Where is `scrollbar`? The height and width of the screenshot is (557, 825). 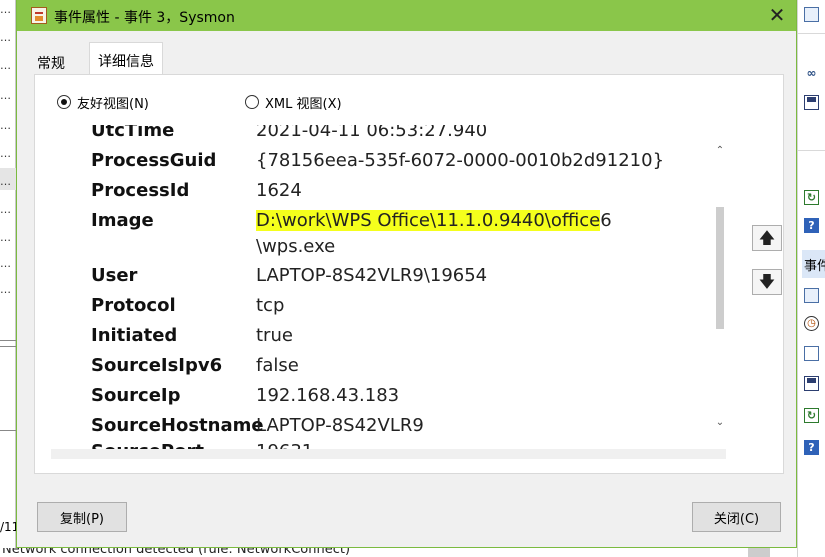 scrollbar is located at coordinates (759, 552).